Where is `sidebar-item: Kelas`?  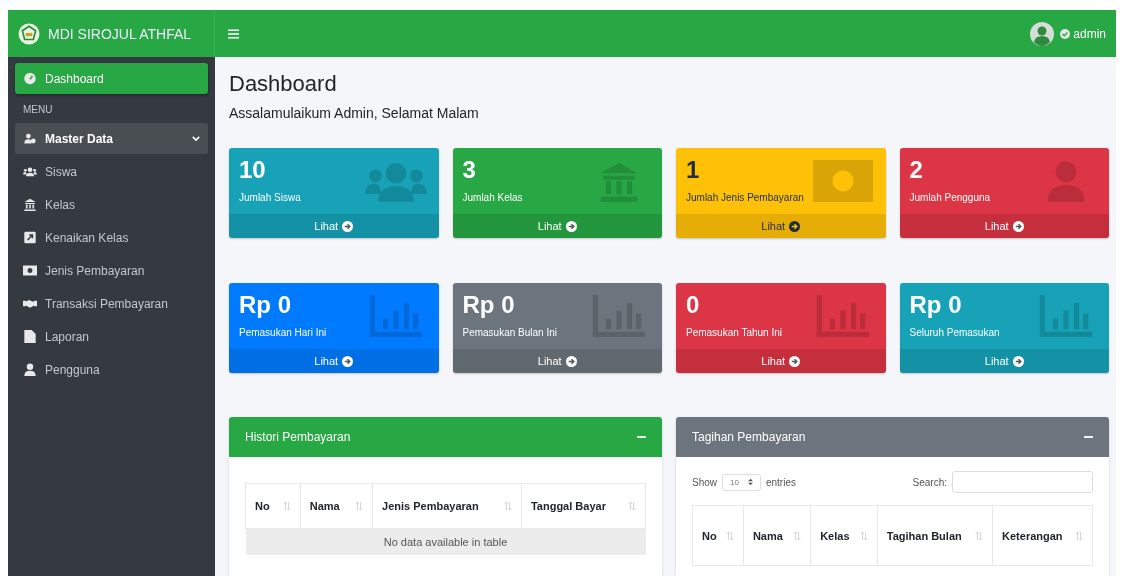
sidebar-item: Kelas is located at coordinates (111, 204).